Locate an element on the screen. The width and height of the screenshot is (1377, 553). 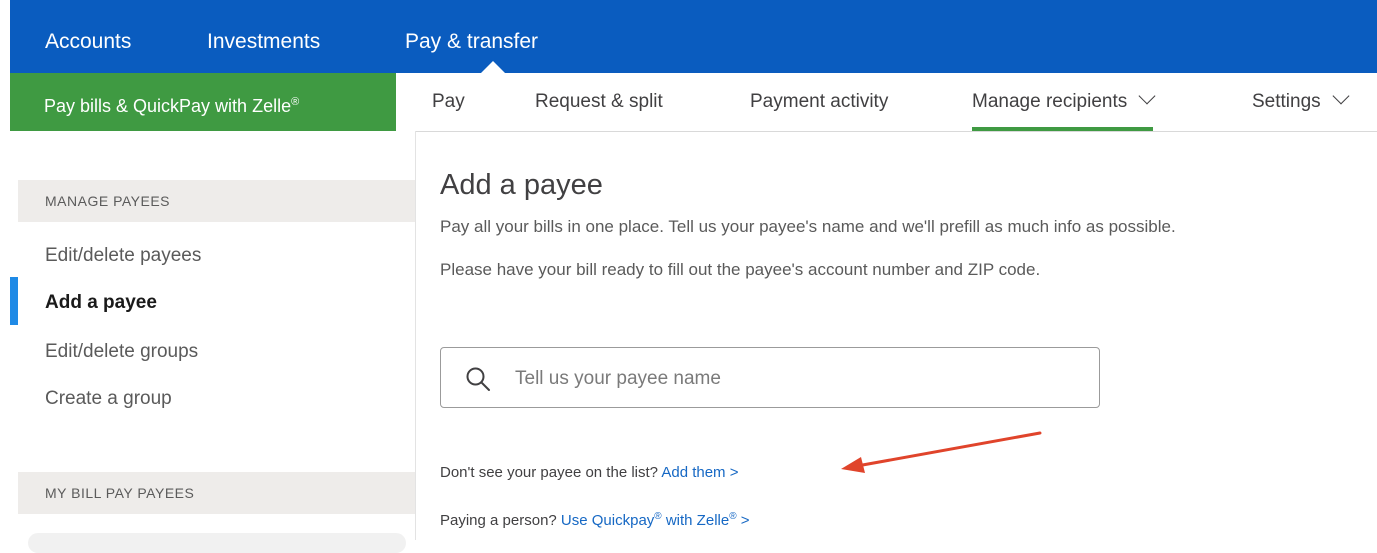
payee-search-box is located at coordinates (770, 377).